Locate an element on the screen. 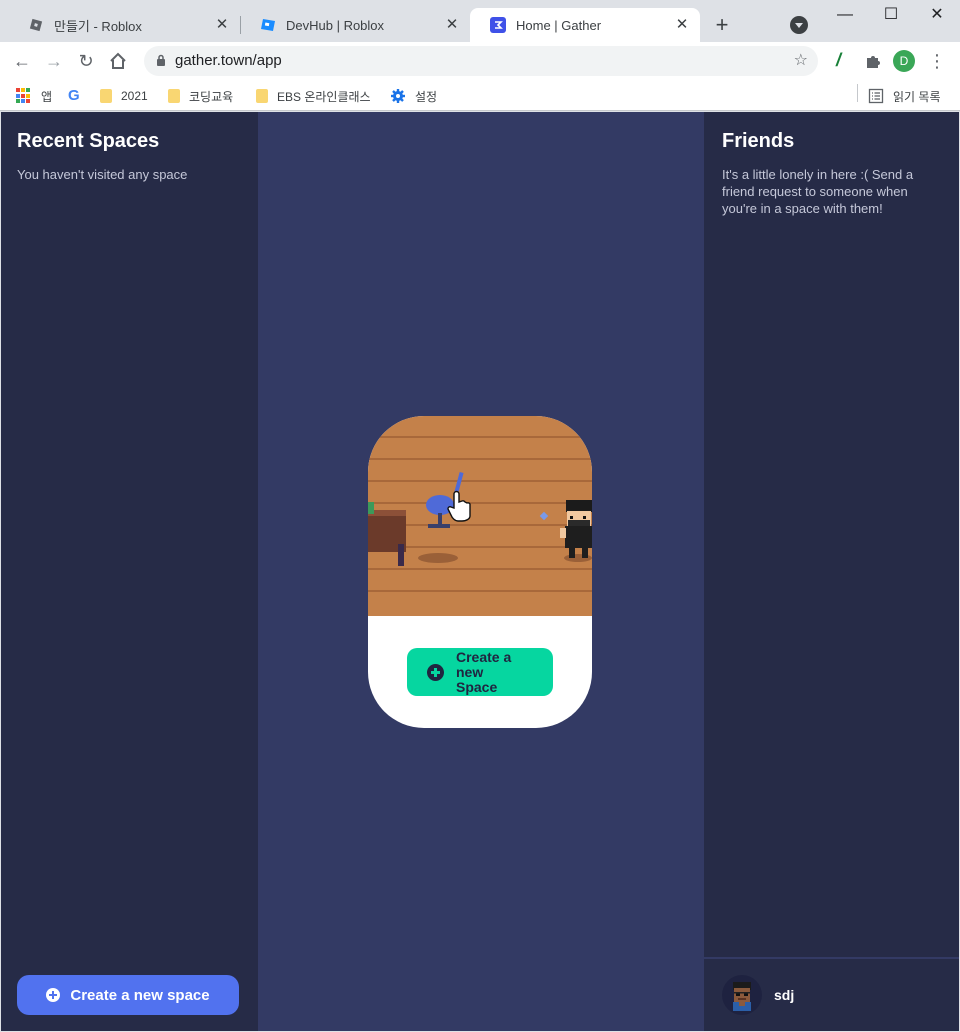 The image size is (960, 1032). roblox-icon is located at coordinates (36, 25).